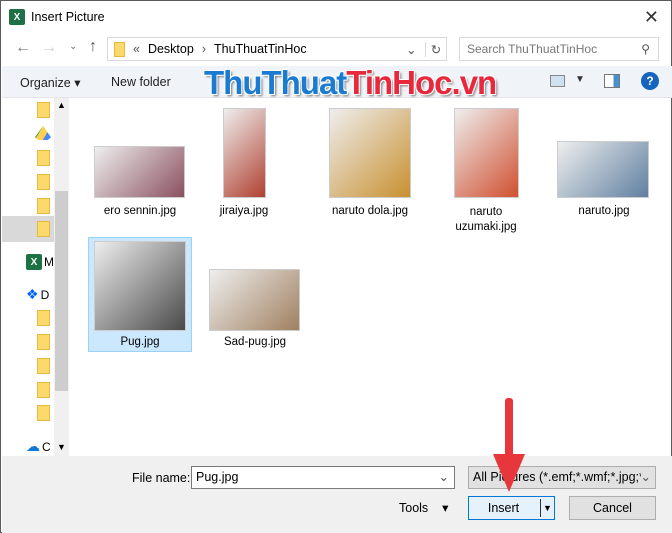  What do you see at coordinates (45, 294) in the screenshot?
I see `nav-label: D` at bounding box center [45, 294].